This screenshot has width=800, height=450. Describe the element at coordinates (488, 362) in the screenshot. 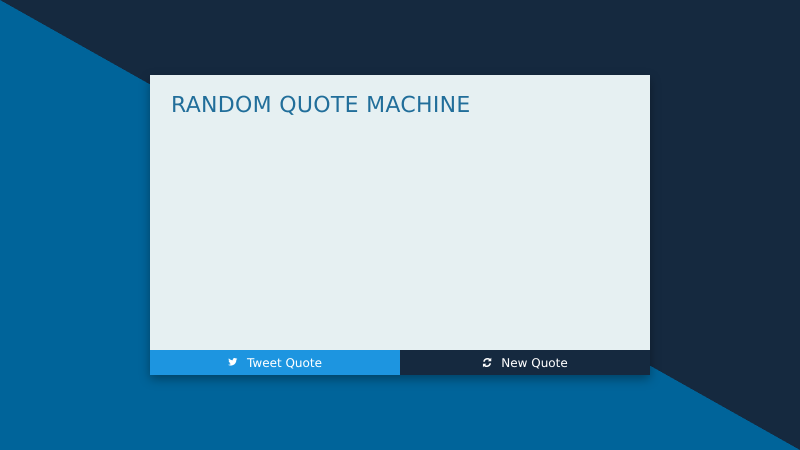

I see `refresh-icon` at that location.